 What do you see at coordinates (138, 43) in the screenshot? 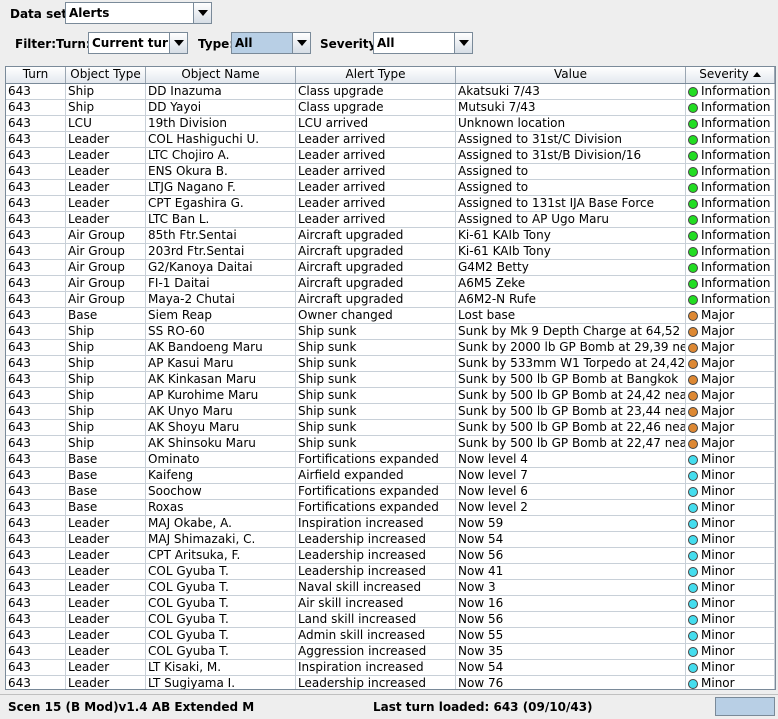
I see `turn-filter-dropdown: Current turn` at bounding box center [138, 43].